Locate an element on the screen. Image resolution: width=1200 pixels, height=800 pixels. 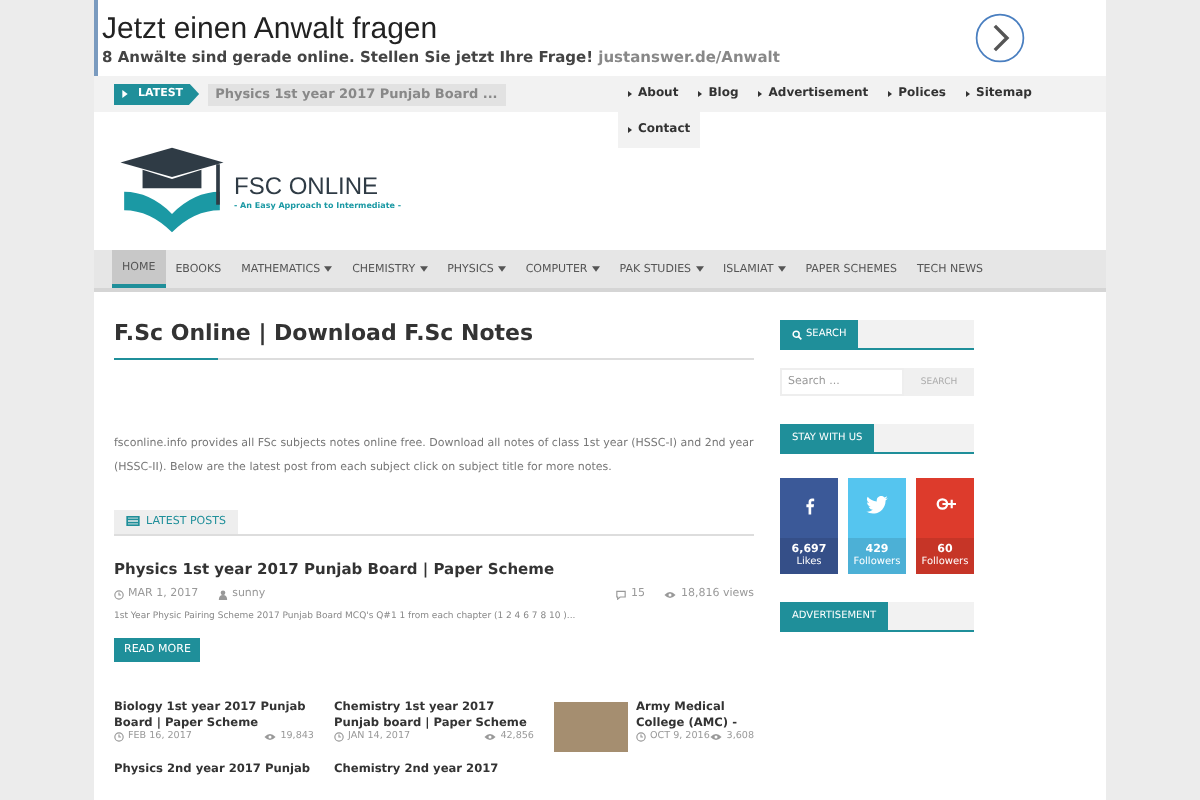
bird-icon is located at coordinates (877, 505).